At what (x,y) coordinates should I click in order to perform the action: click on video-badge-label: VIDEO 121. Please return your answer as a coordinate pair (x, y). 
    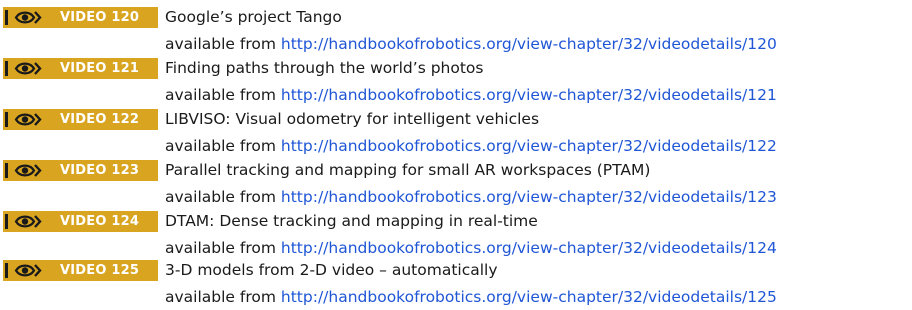
    Looking at the image, I should click on (100, 68).